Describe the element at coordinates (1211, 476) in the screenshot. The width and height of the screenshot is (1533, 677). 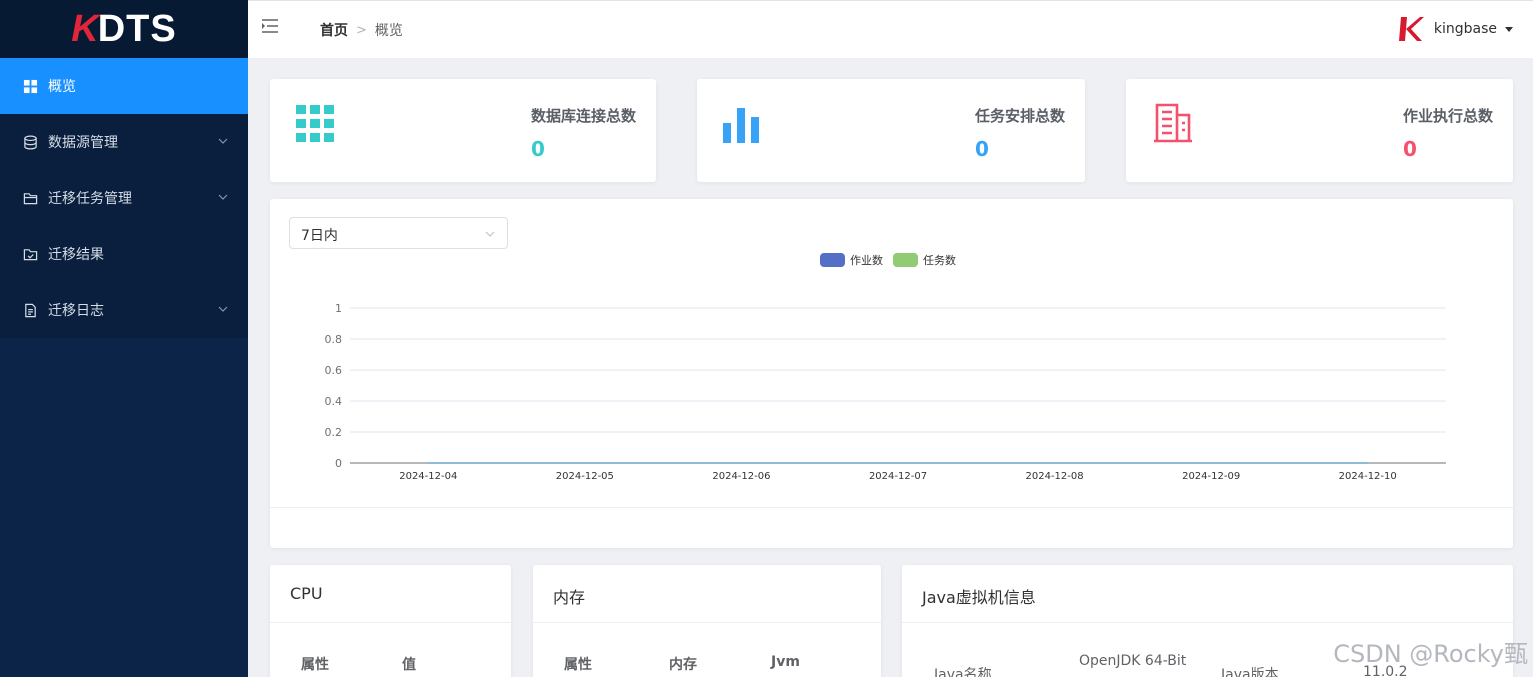
I see `x-tick-label: 2024-12-09` at that location.